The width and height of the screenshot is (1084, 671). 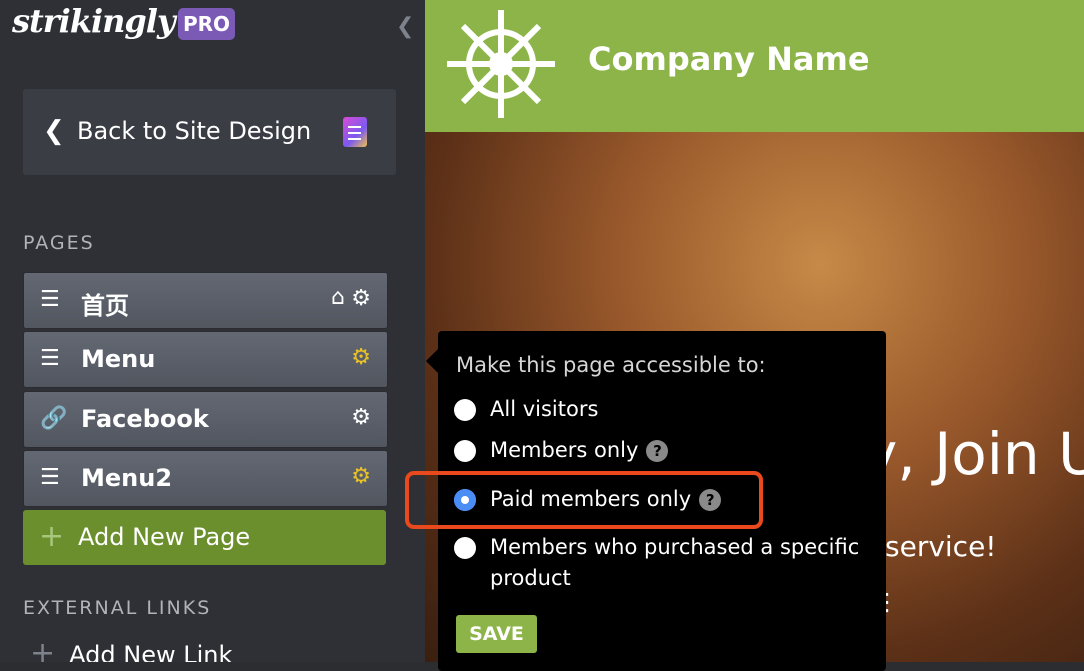 I want to click on page-item-menu2: ☰ Menu2 ⚙, so click(x=205, y=478).